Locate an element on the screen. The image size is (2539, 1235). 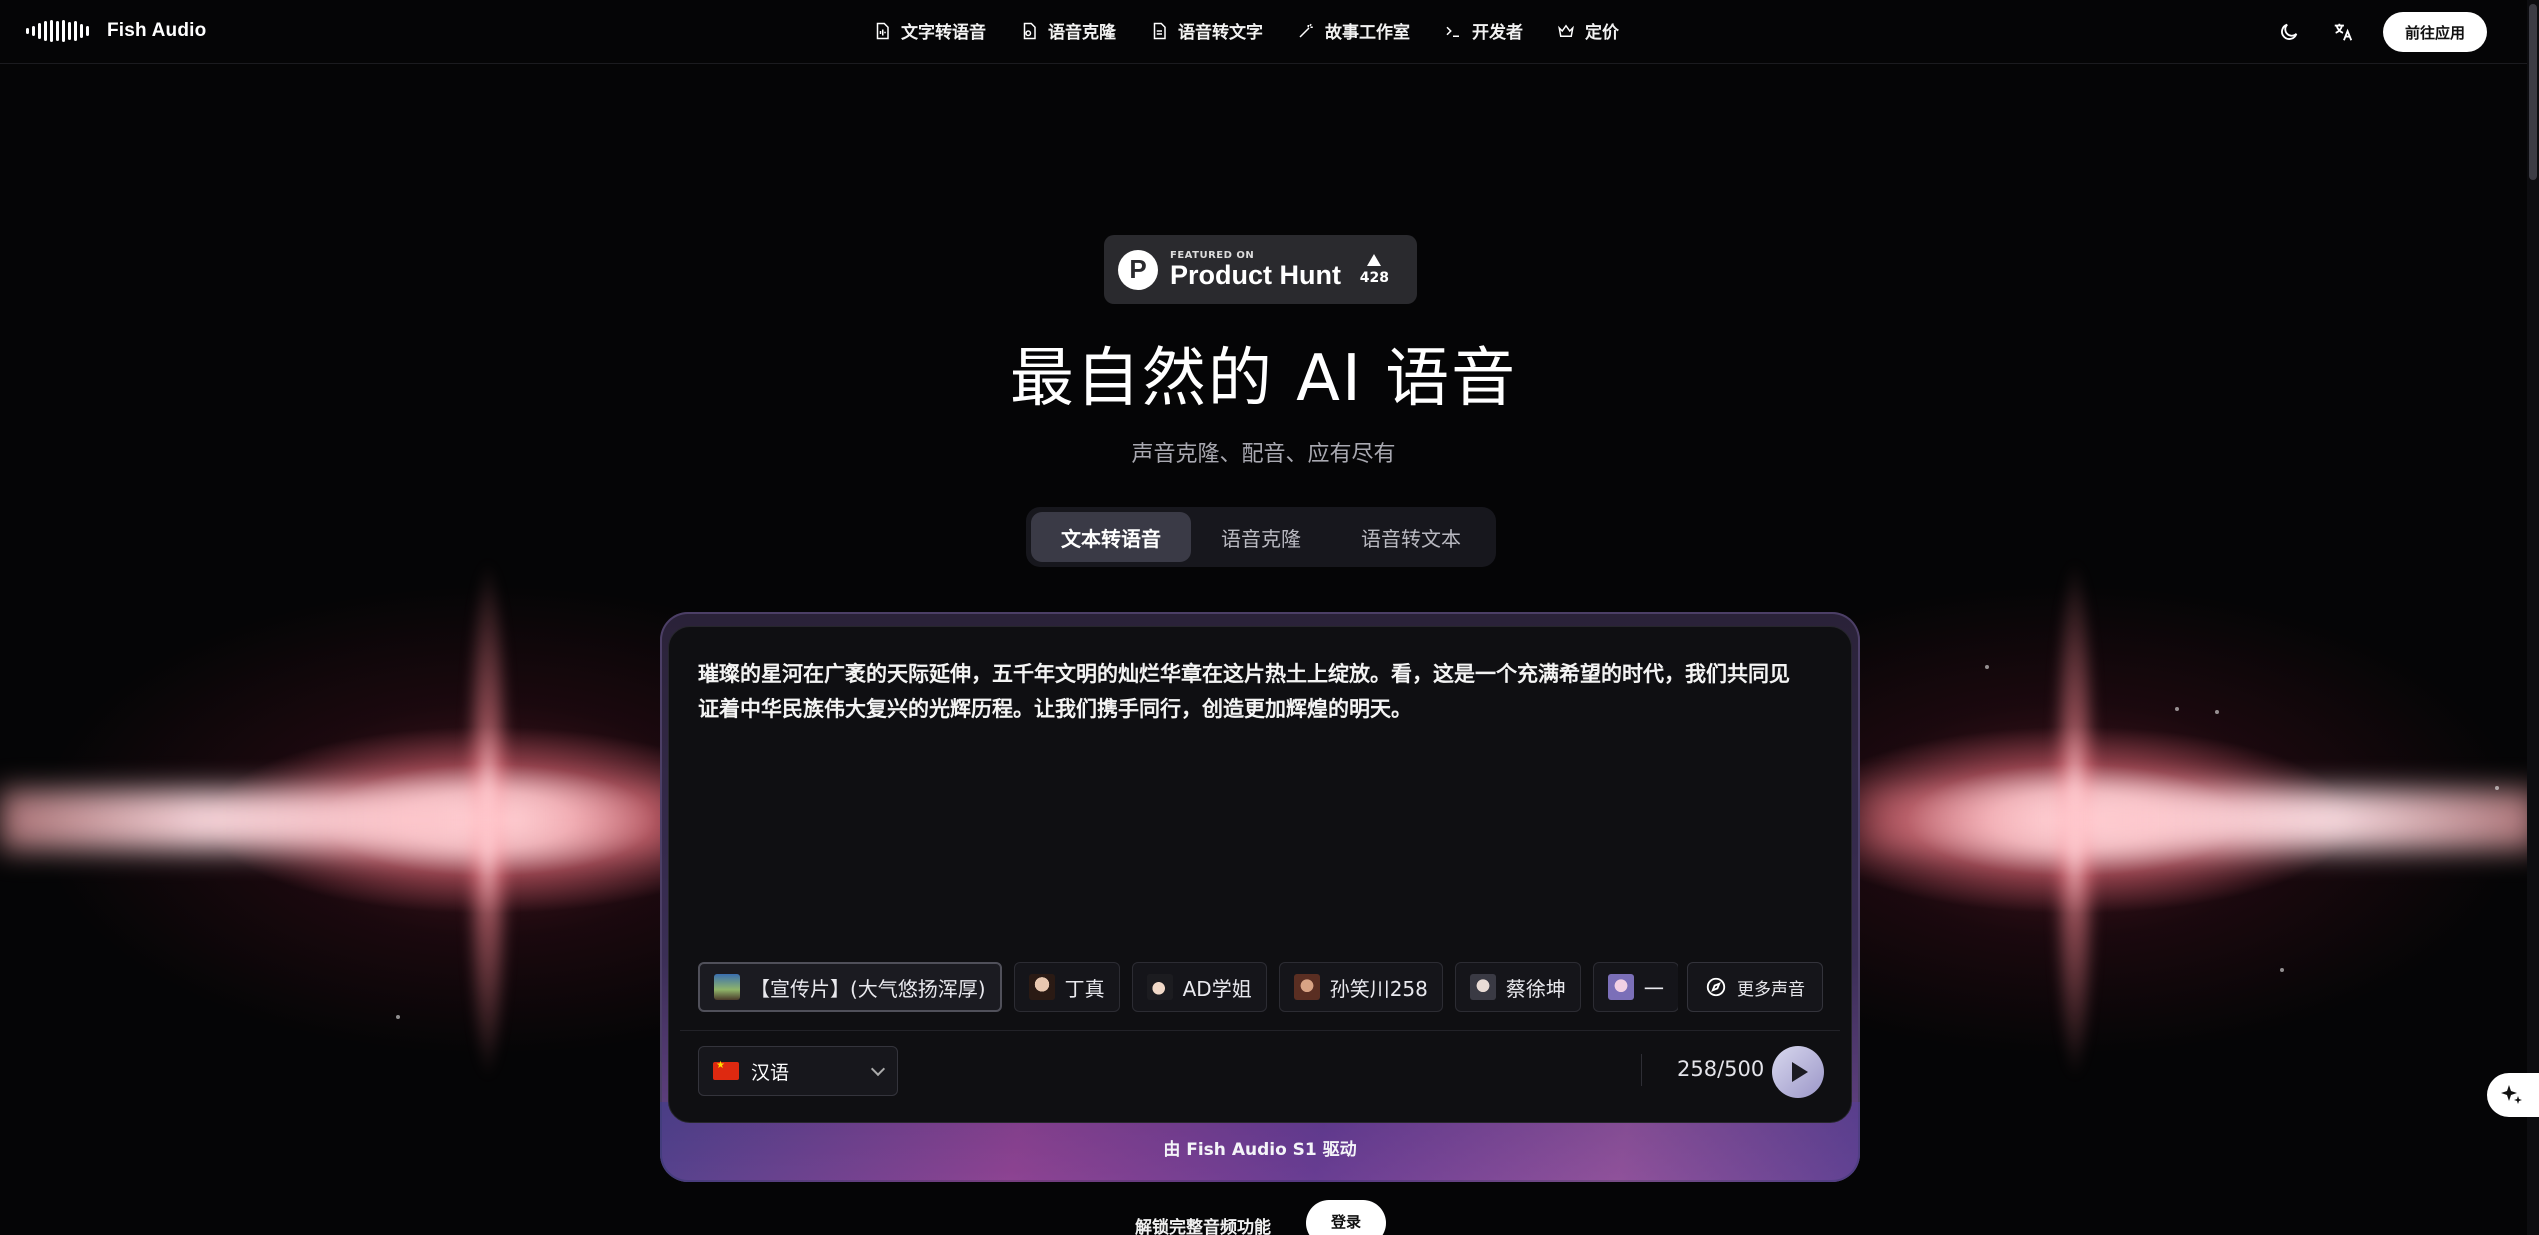
ph-name: Product Hunt is located at coordinates (1255, 274).